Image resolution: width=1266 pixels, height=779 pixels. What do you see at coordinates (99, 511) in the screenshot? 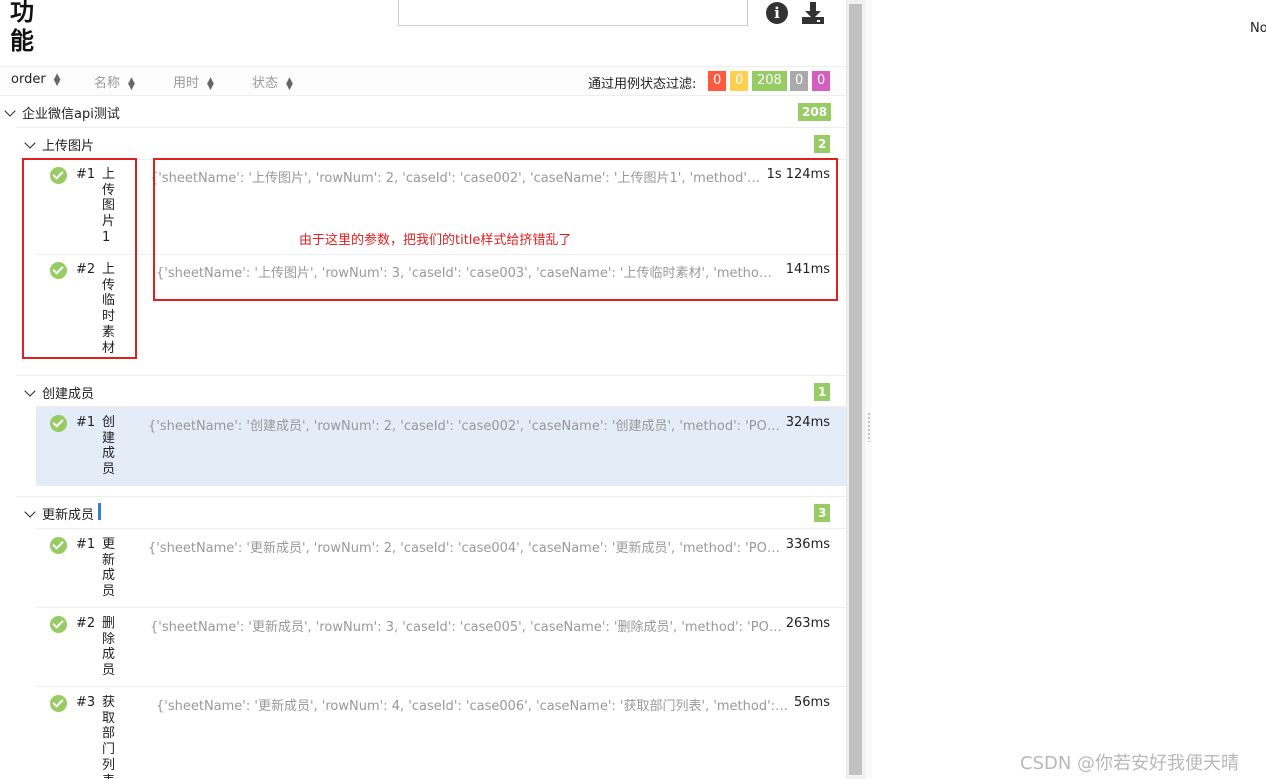
I see `text-cursor` at bounding box center [99, 511].